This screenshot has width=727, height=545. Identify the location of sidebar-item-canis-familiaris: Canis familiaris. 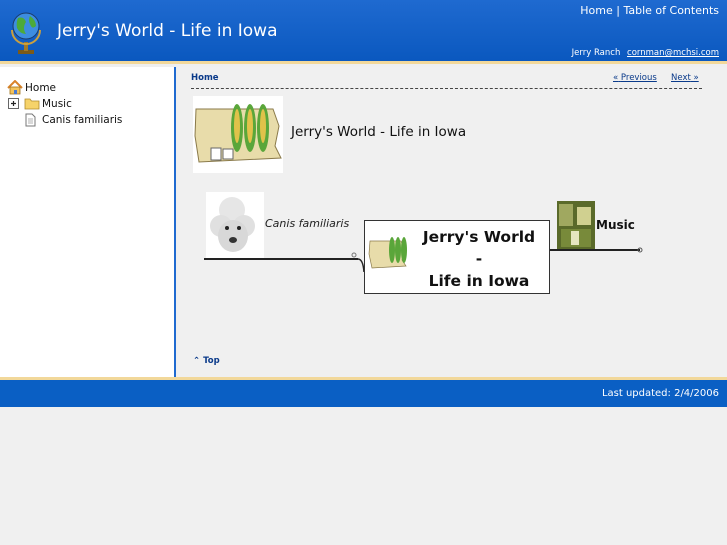
(73, 120).